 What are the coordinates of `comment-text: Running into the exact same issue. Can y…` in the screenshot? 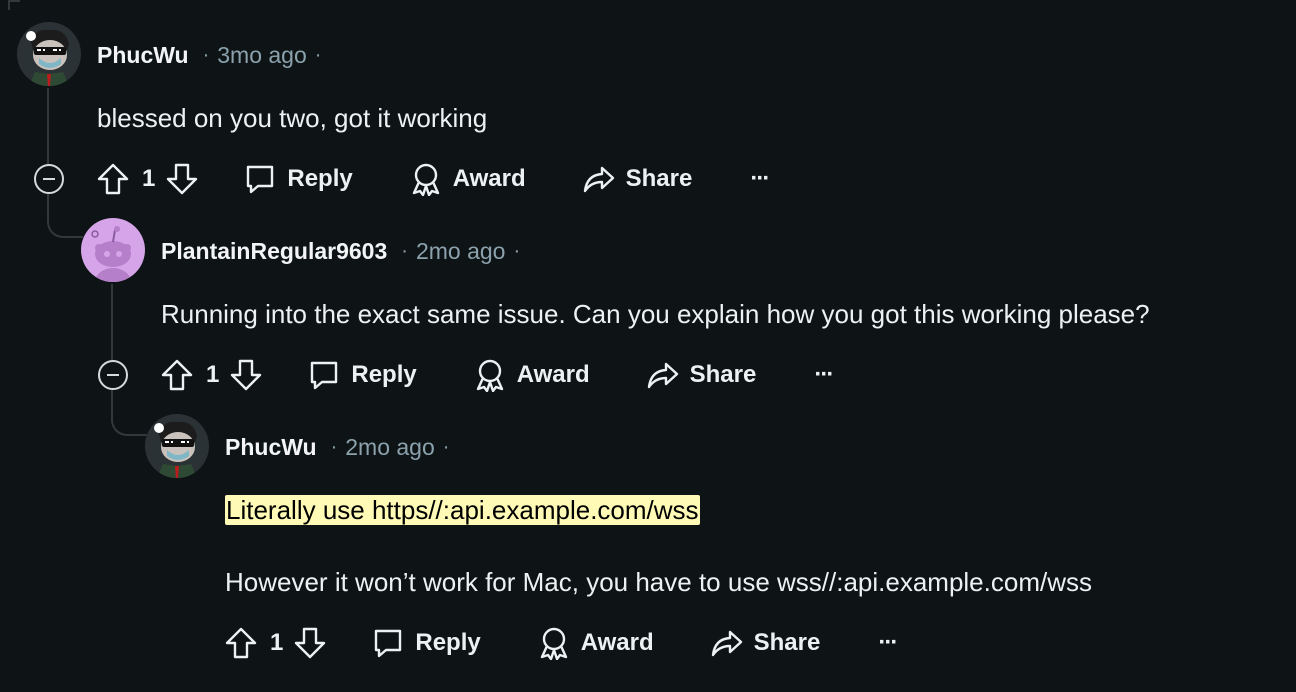 It's located at (655, 314).